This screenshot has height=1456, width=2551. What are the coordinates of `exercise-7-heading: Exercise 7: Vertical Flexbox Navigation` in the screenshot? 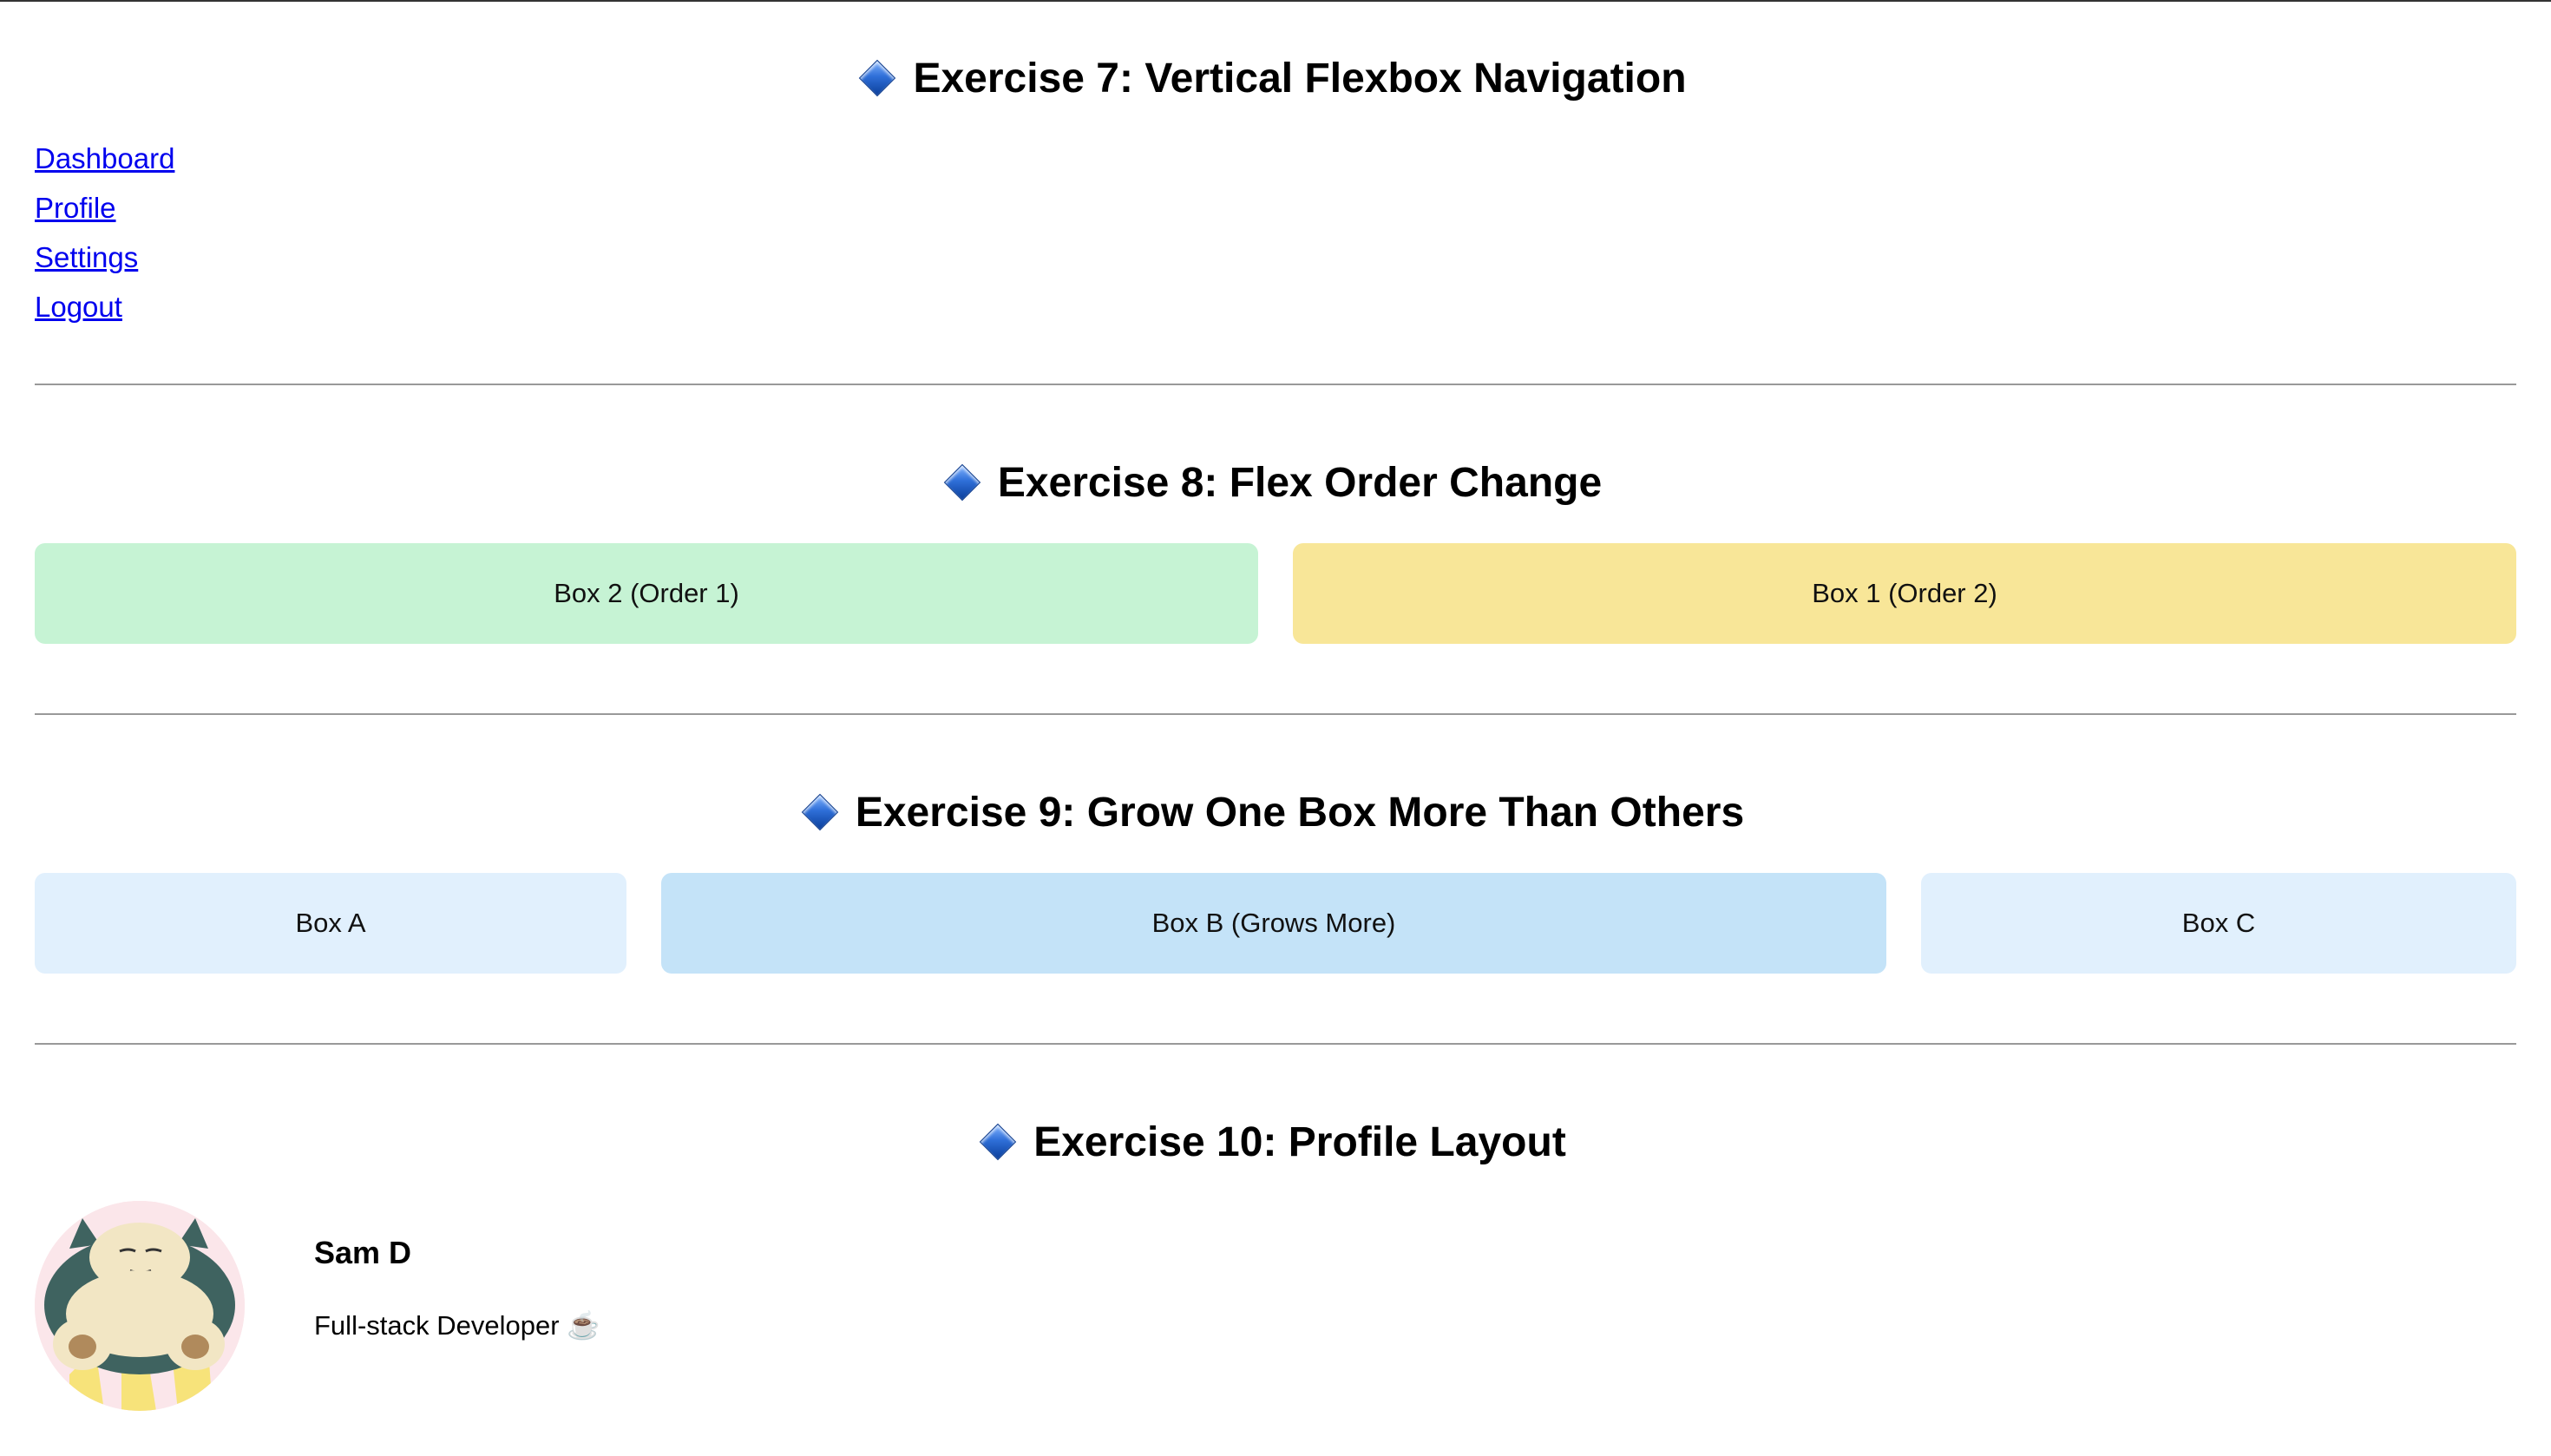 It's located at (1275, 78).